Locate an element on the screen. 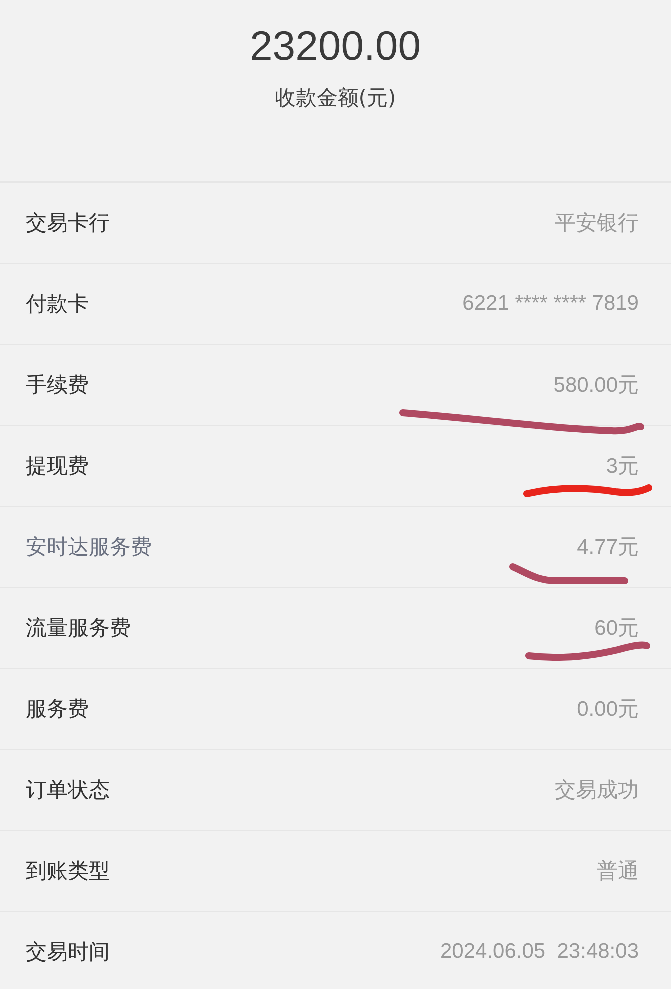 The height and width of the screenshot is (989, 671). amount-text: 23200.00 is located at coordinates (335, 46).